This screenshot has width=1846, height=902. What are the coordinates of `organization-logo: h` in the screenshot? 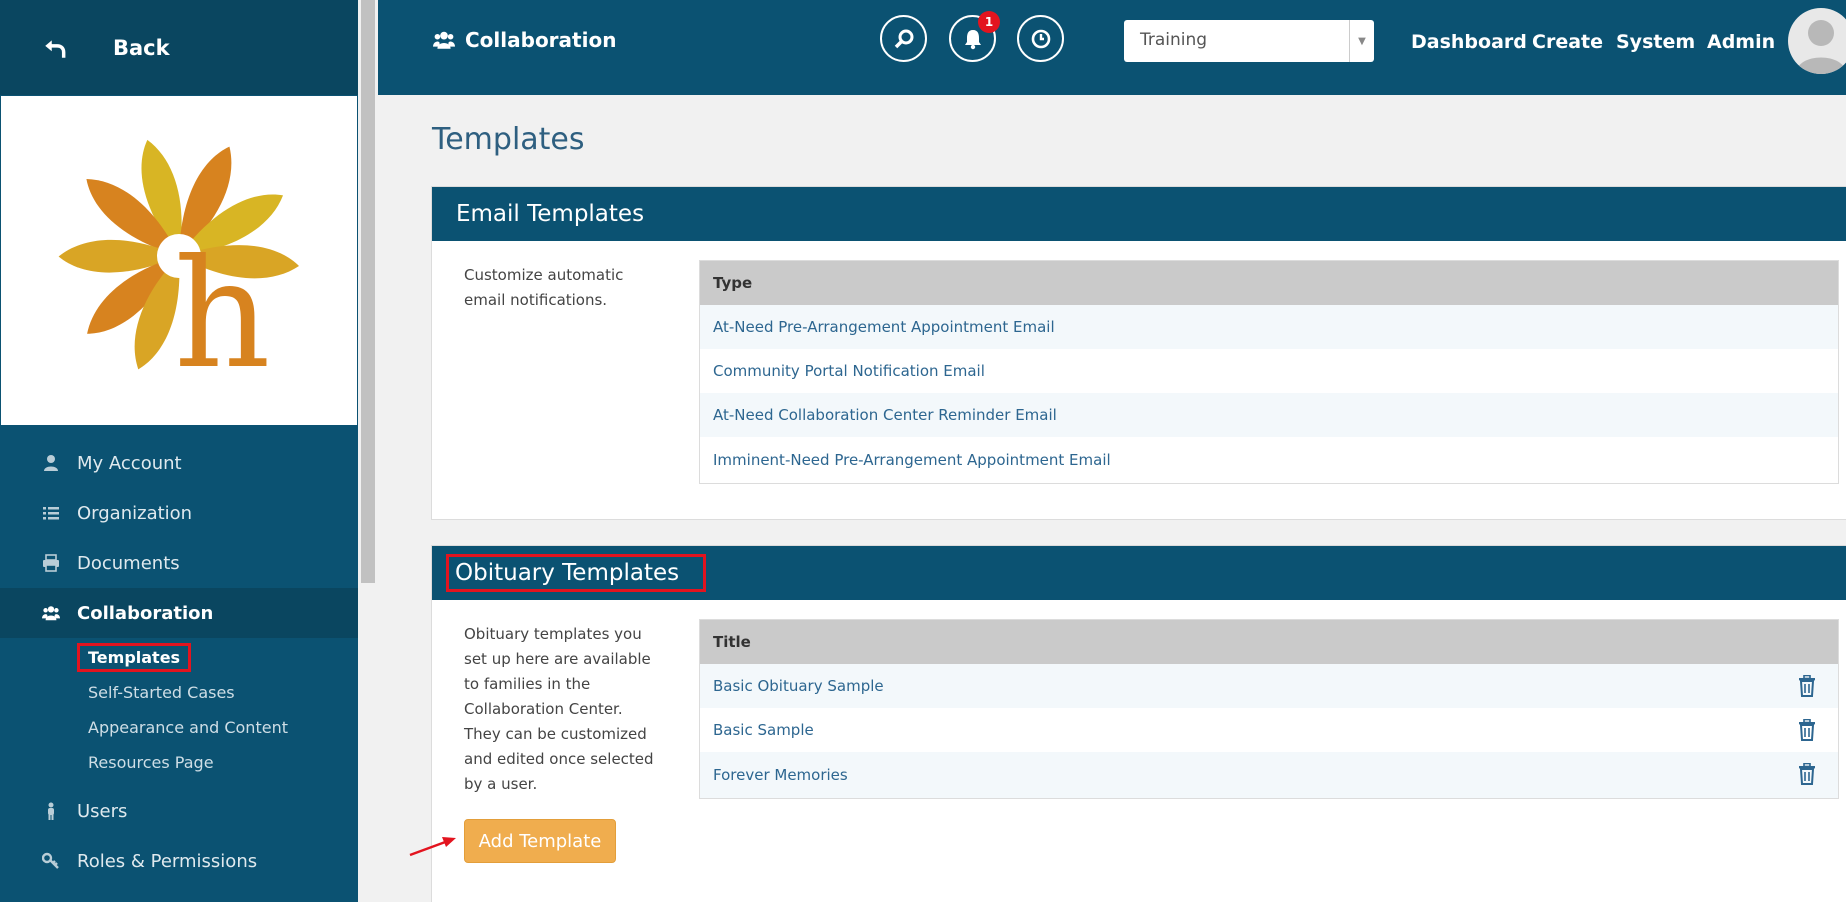 It's located at (179, 260).